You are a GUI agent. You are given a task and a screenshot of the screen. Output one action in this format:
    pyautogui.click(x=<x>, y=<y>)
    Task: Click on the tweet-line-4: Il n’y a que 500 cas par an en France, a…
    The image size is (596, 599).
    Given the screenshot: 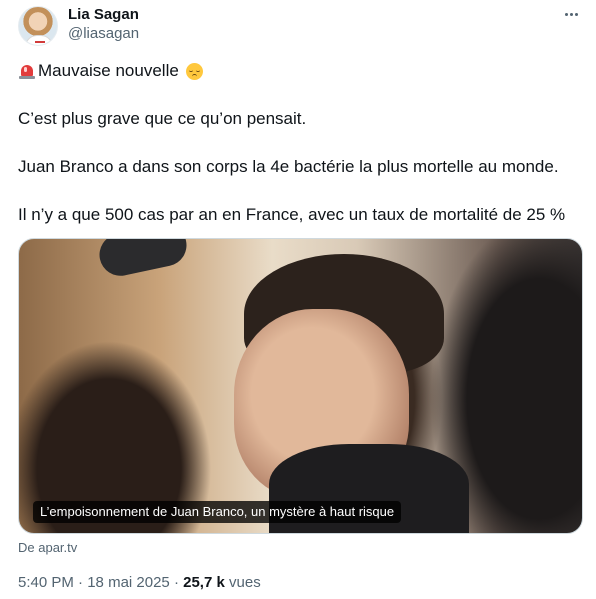 What is the action you would take?
    pyautogui.click(x=292, y=214)
    